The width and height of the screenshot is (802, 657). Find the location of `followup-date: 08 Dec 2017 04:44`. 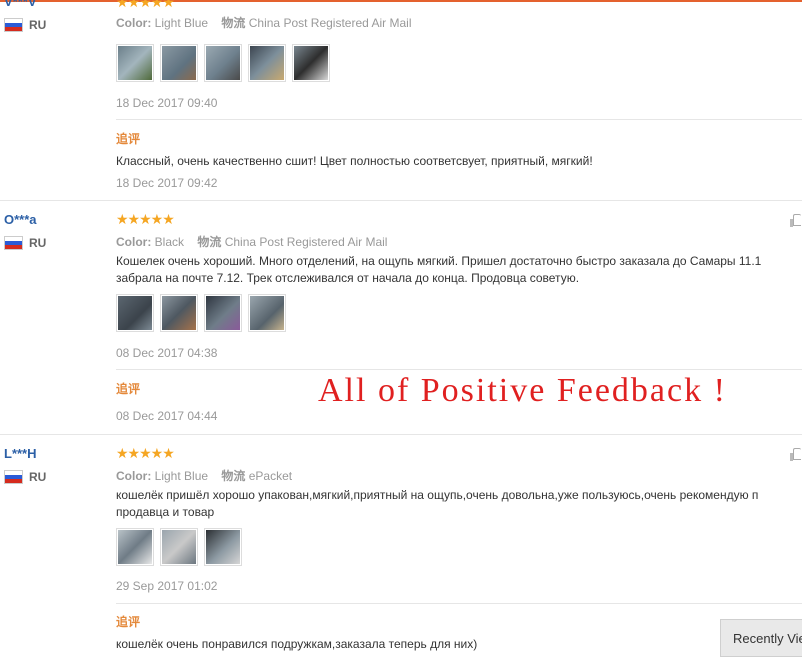

followup-date: 08 Dec 2017 04:44 is located at coordinates (167, 416).